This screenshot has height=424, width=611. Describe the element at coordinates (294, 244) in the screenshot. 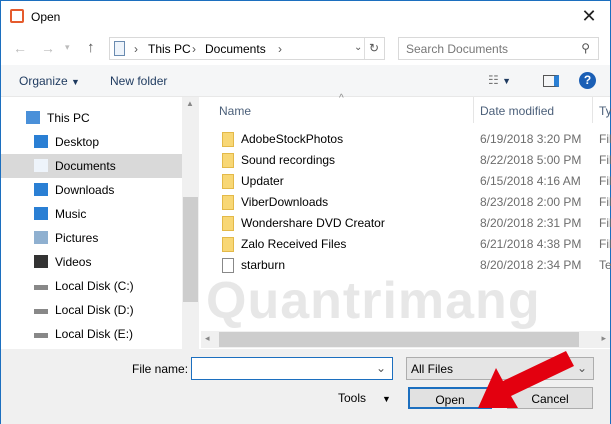

I see `file-name: Zalo Received Files` at that location.